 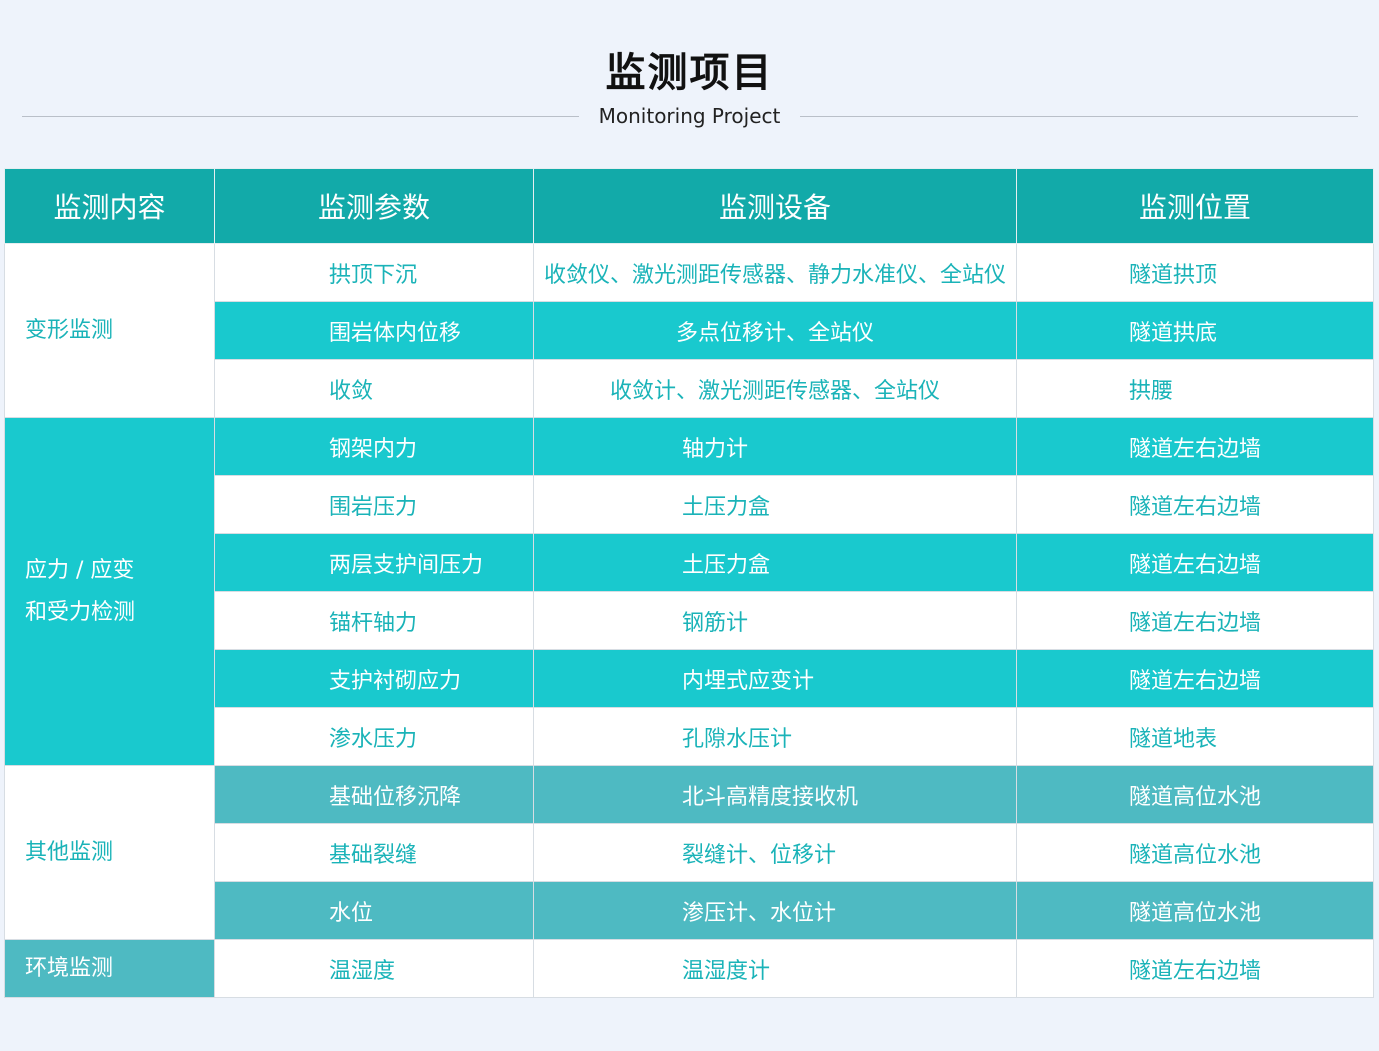 What do you see at coordinates (374, 968) in the screenshot?
I see `param-cell: 温湿度` at bounding box center [374, 968].